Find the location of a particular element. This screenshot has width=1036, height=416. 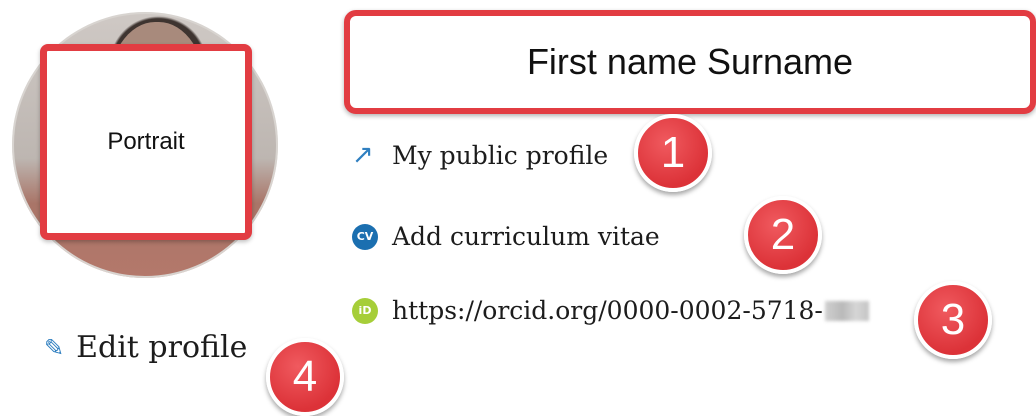

orcid-icon: iD is located at coordinates (365, 310).